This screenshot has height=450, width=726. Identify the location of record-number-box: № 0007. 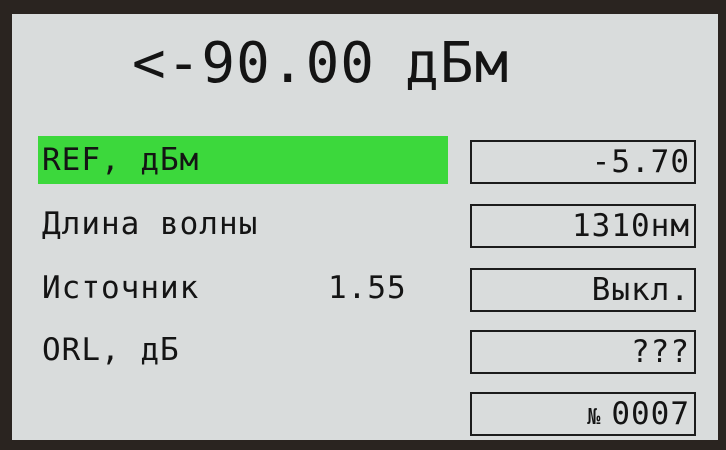
(583, 414).